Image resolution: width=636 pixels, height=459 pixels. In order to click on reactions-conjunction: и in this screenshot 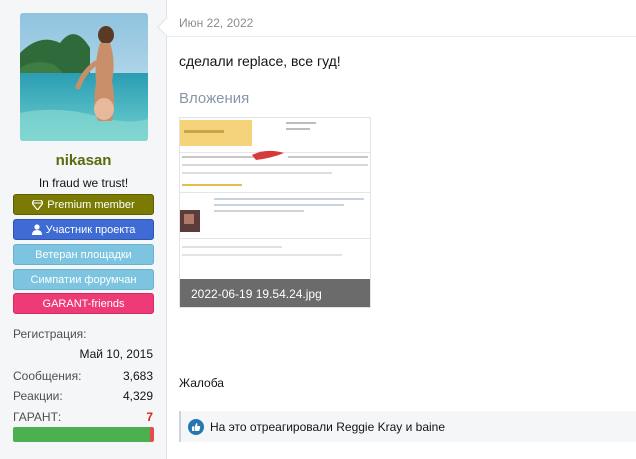, I will do `click(409, 426)`.